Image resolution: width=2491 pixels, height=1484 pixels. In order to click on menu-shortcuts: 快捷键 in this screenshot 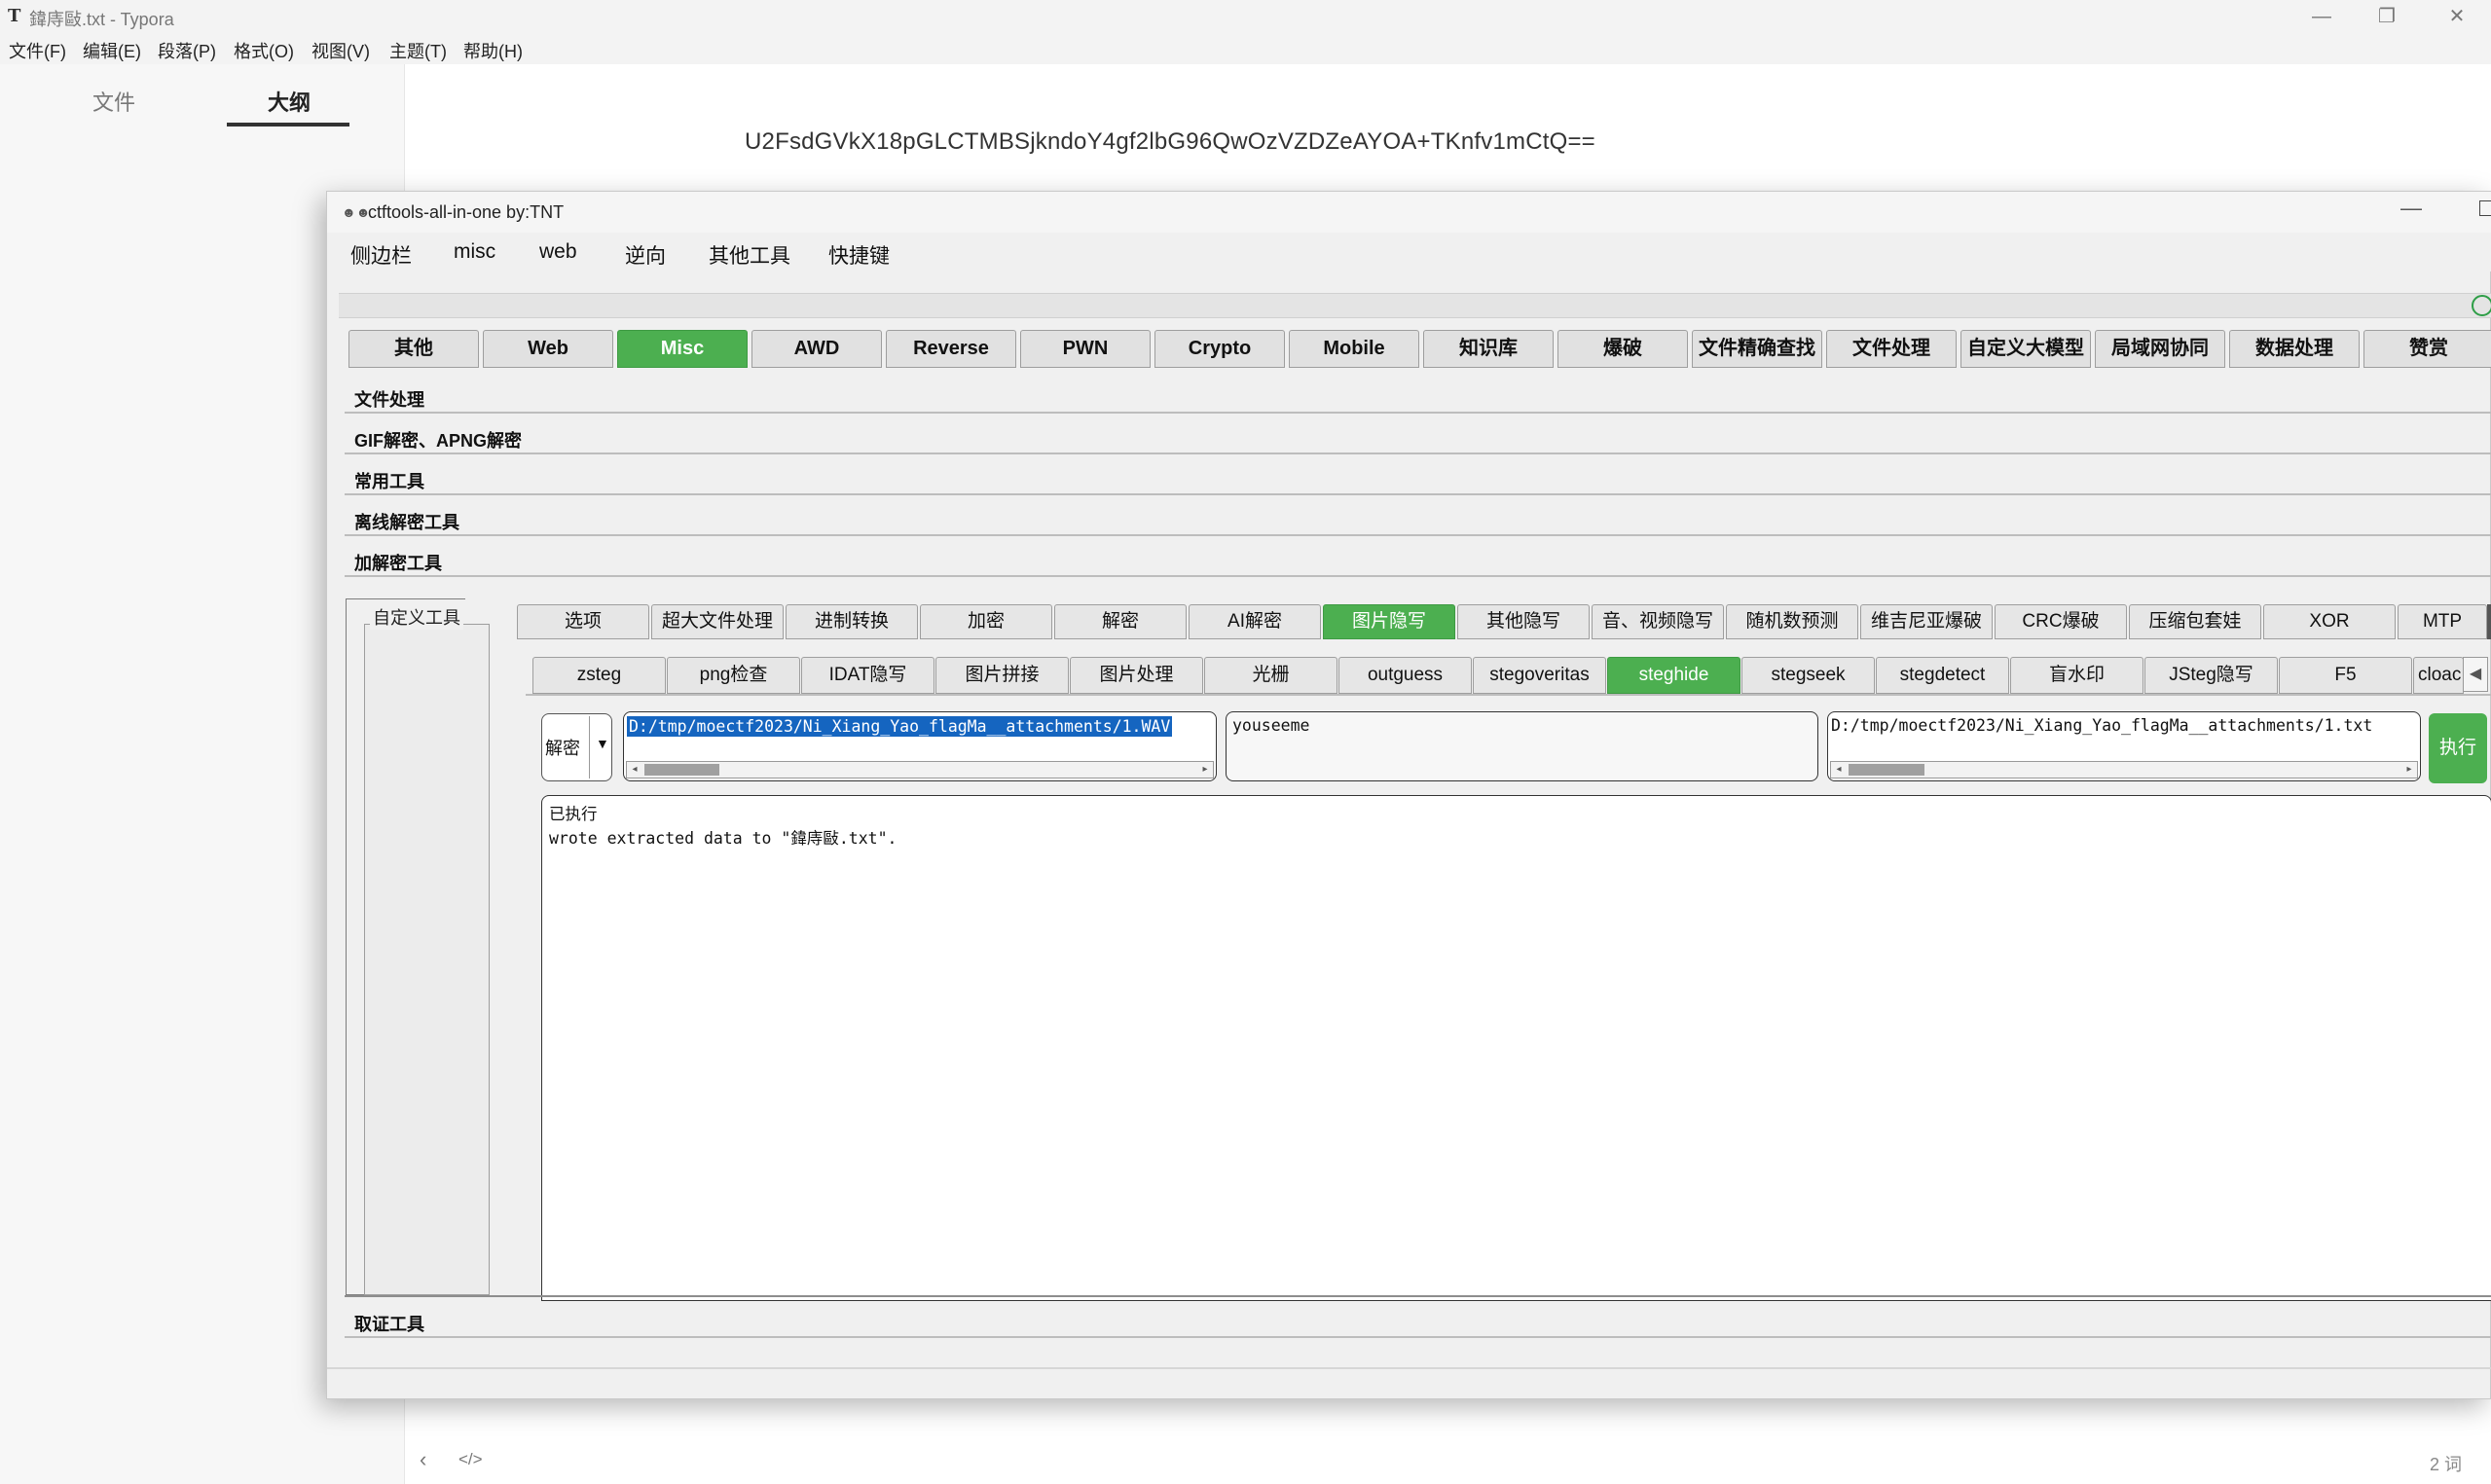, I will do `click(859, 255)`.